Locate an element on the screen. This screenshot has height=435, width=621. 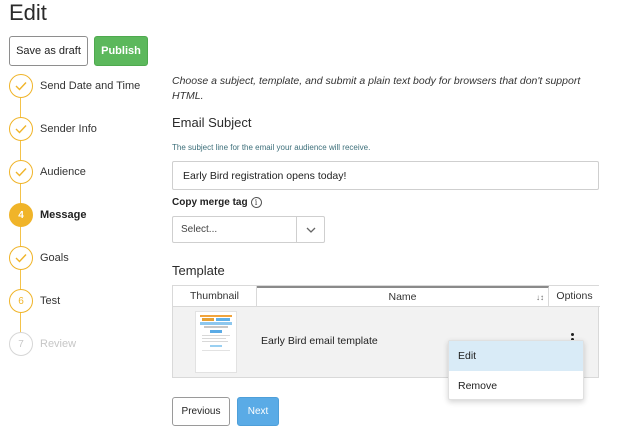
step-message: 4 Message is located at coordinates (47, 215).